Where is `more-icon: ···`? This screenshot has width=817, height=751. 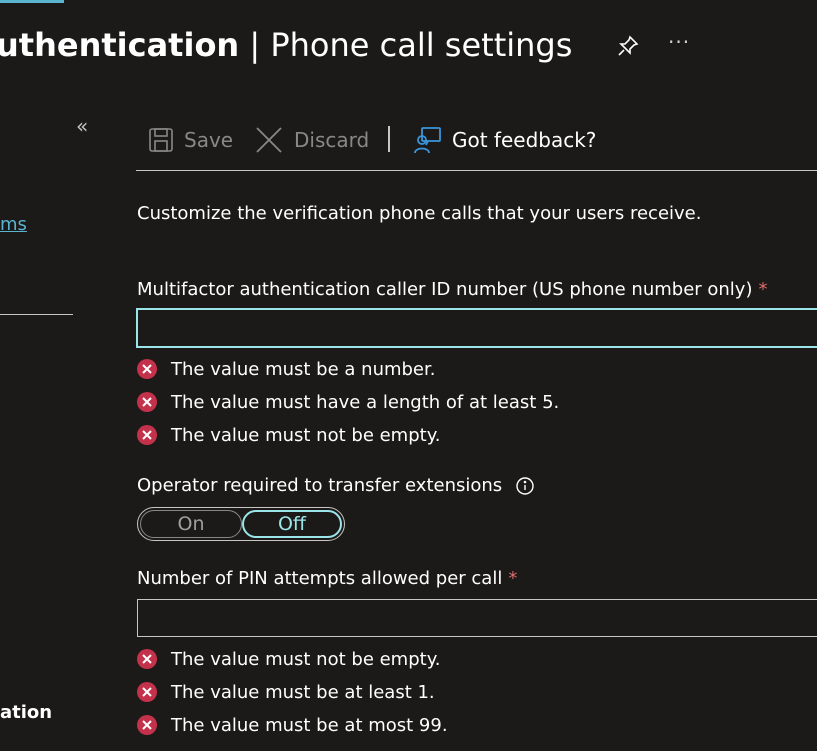
more-icon: ··· is located at coordinates (679, 42).